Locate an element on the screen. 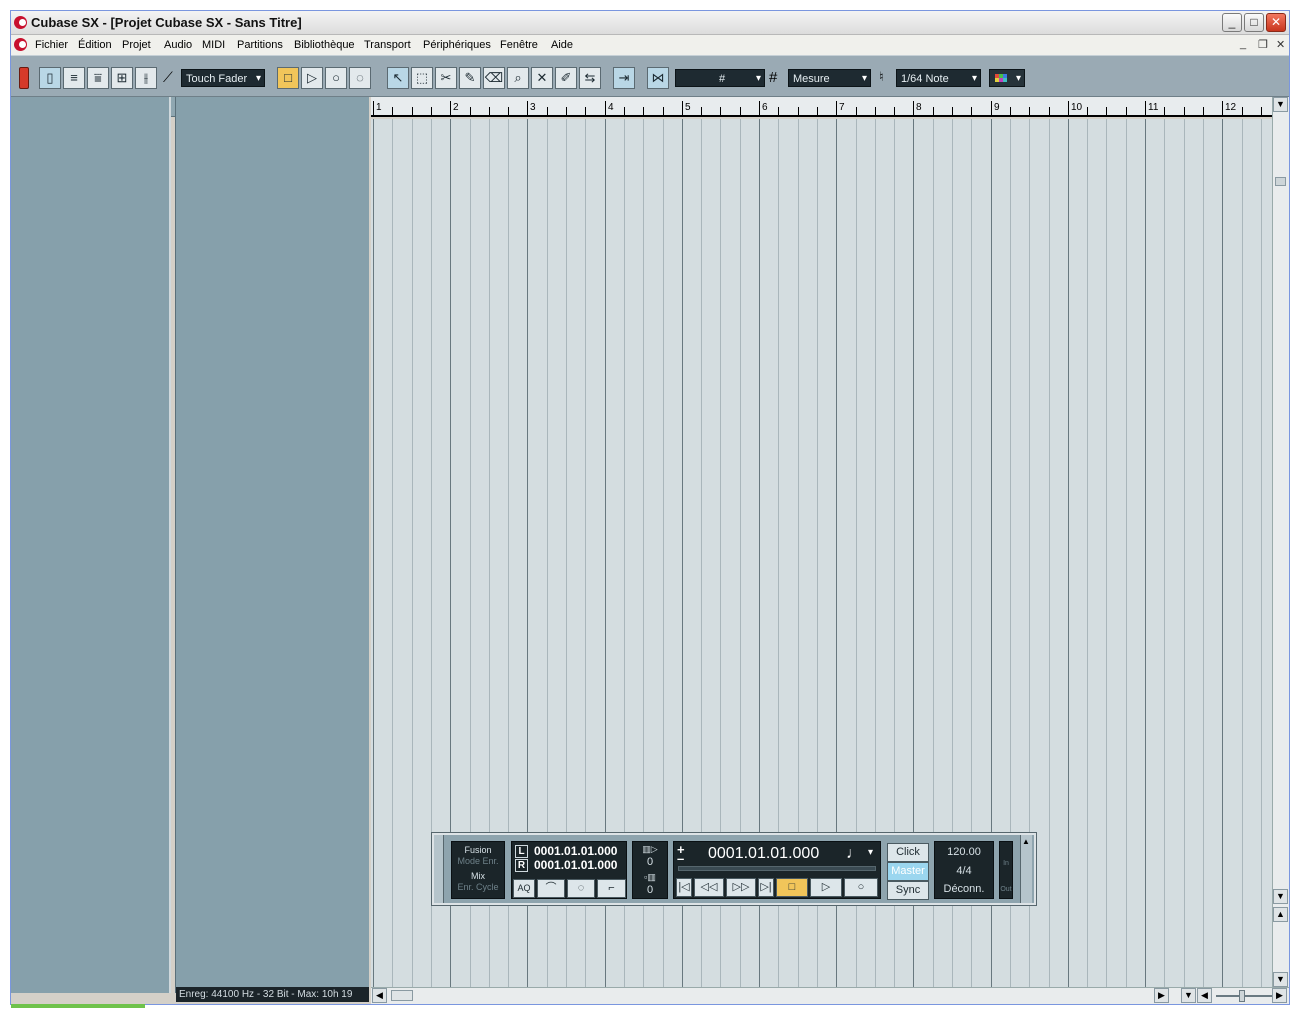 The height and width of the screenshot is (1018, 1300). menu-edition: Édition is located at coordinates (95, 45).